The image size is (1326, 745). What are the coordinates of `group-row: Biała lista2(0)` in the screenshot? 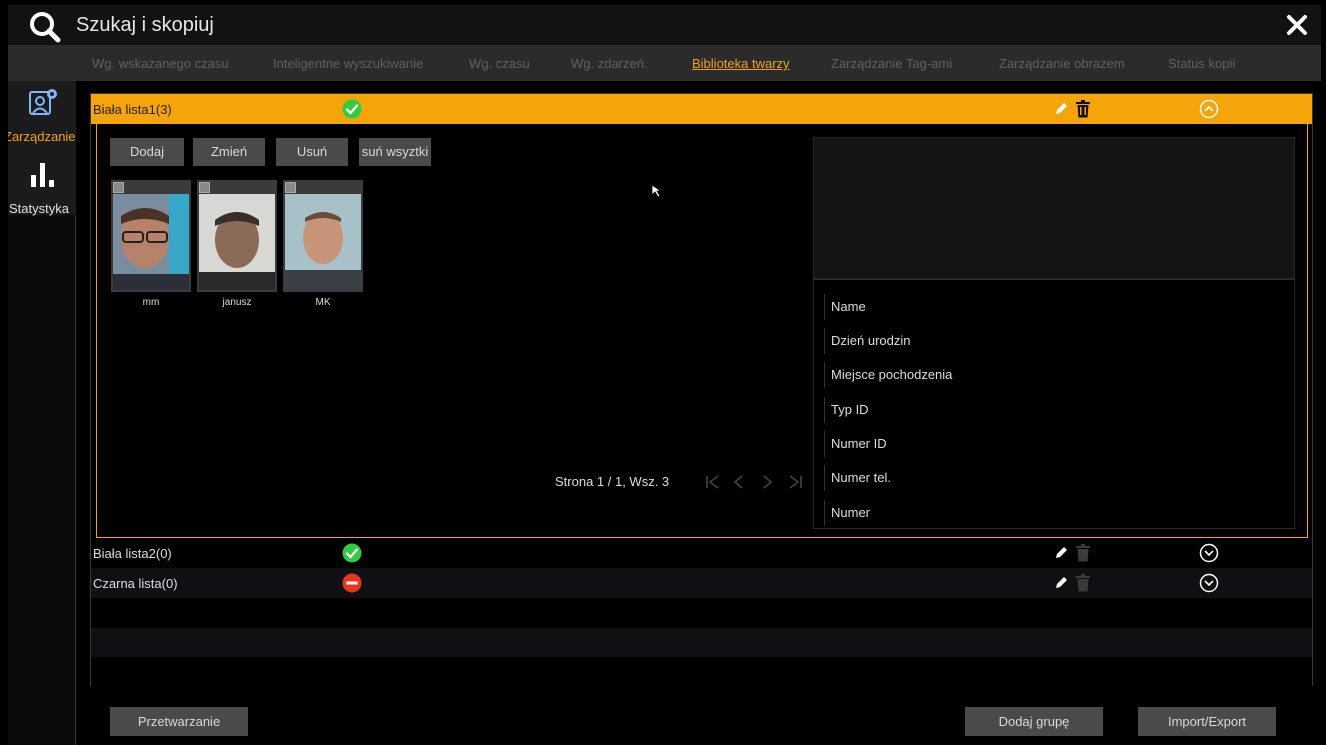 It's located at (701, 553).